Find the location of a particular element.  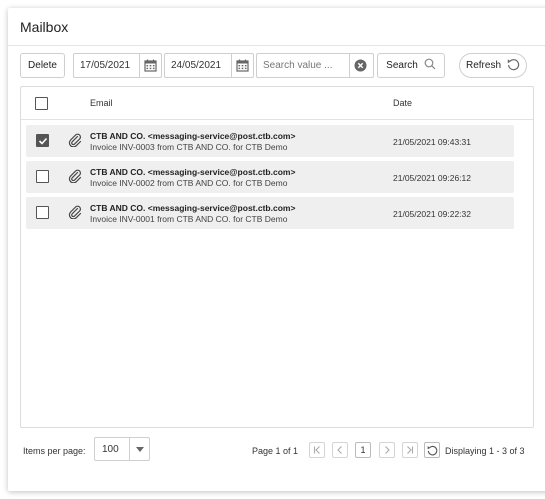

title-divider is located at coordinates (276, 45).